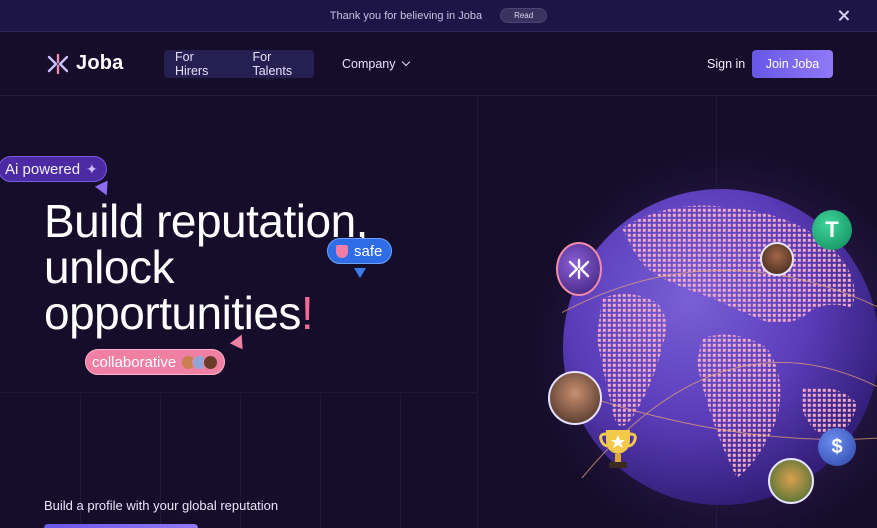  What do you see at coordinates (405, 62) in the screenshot?
I see `chevron-down-icon` at bounding box center [405, 62].